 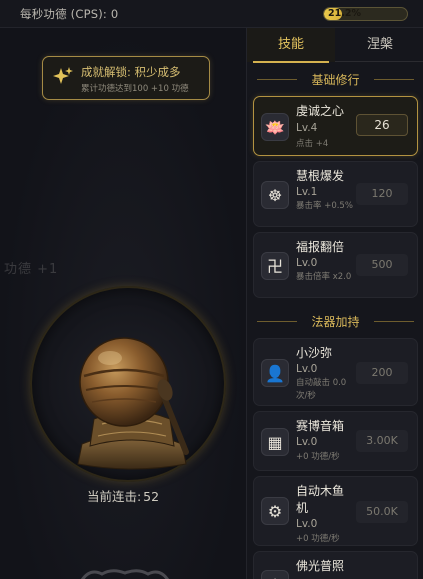 I want to click on tab-bar: 技能 涅槃, so click(x=335, y=45).